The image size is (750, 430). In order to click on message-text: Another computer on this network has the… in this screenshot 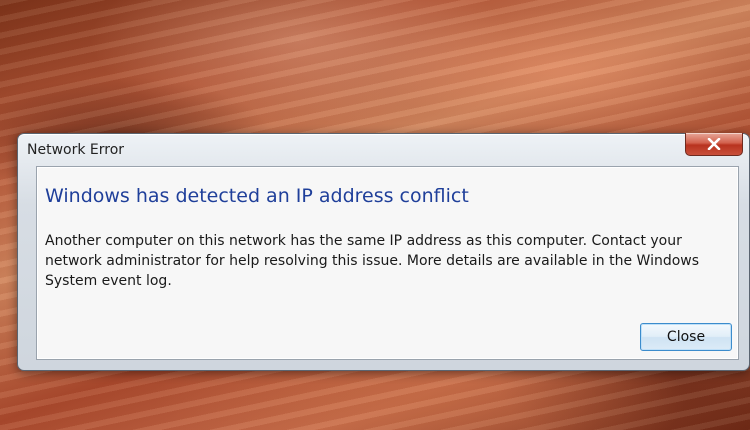, I will do `click(372, 261)`.